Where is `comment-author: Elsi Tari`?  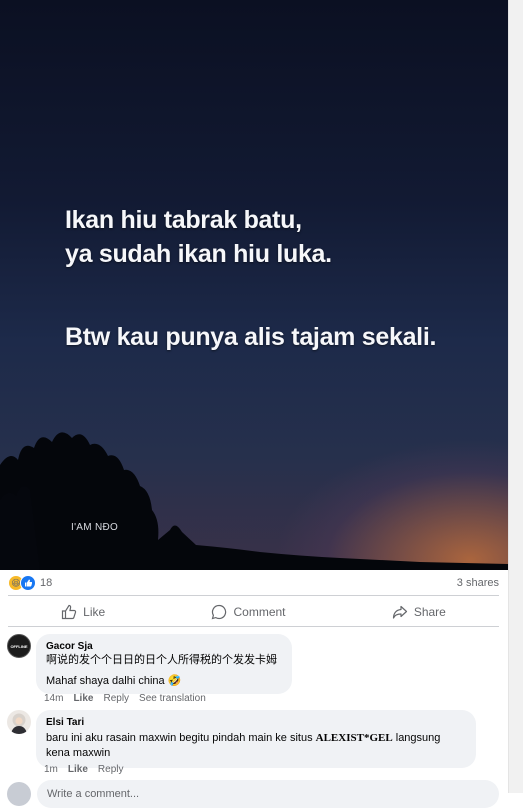 comment-author: Elsi Tari is located at coordinates (256, 722).